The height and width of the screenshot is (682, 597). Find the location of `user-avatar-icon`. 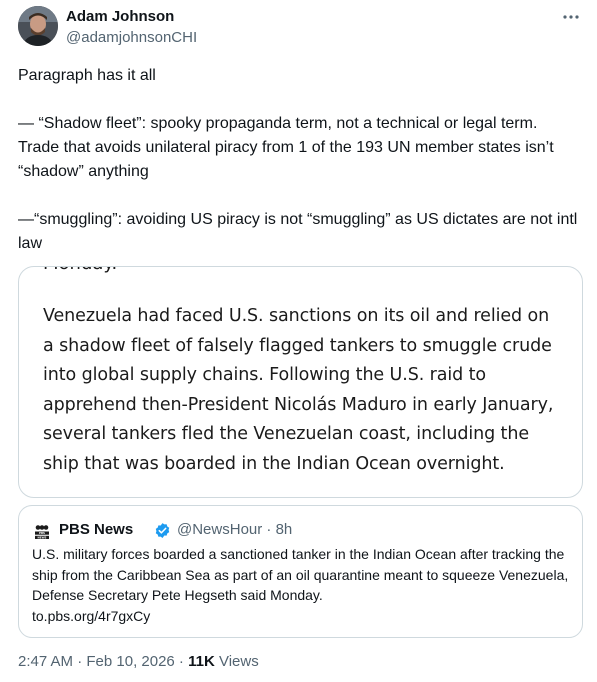

user-avatar-icon is located at coordinates (38, 26).